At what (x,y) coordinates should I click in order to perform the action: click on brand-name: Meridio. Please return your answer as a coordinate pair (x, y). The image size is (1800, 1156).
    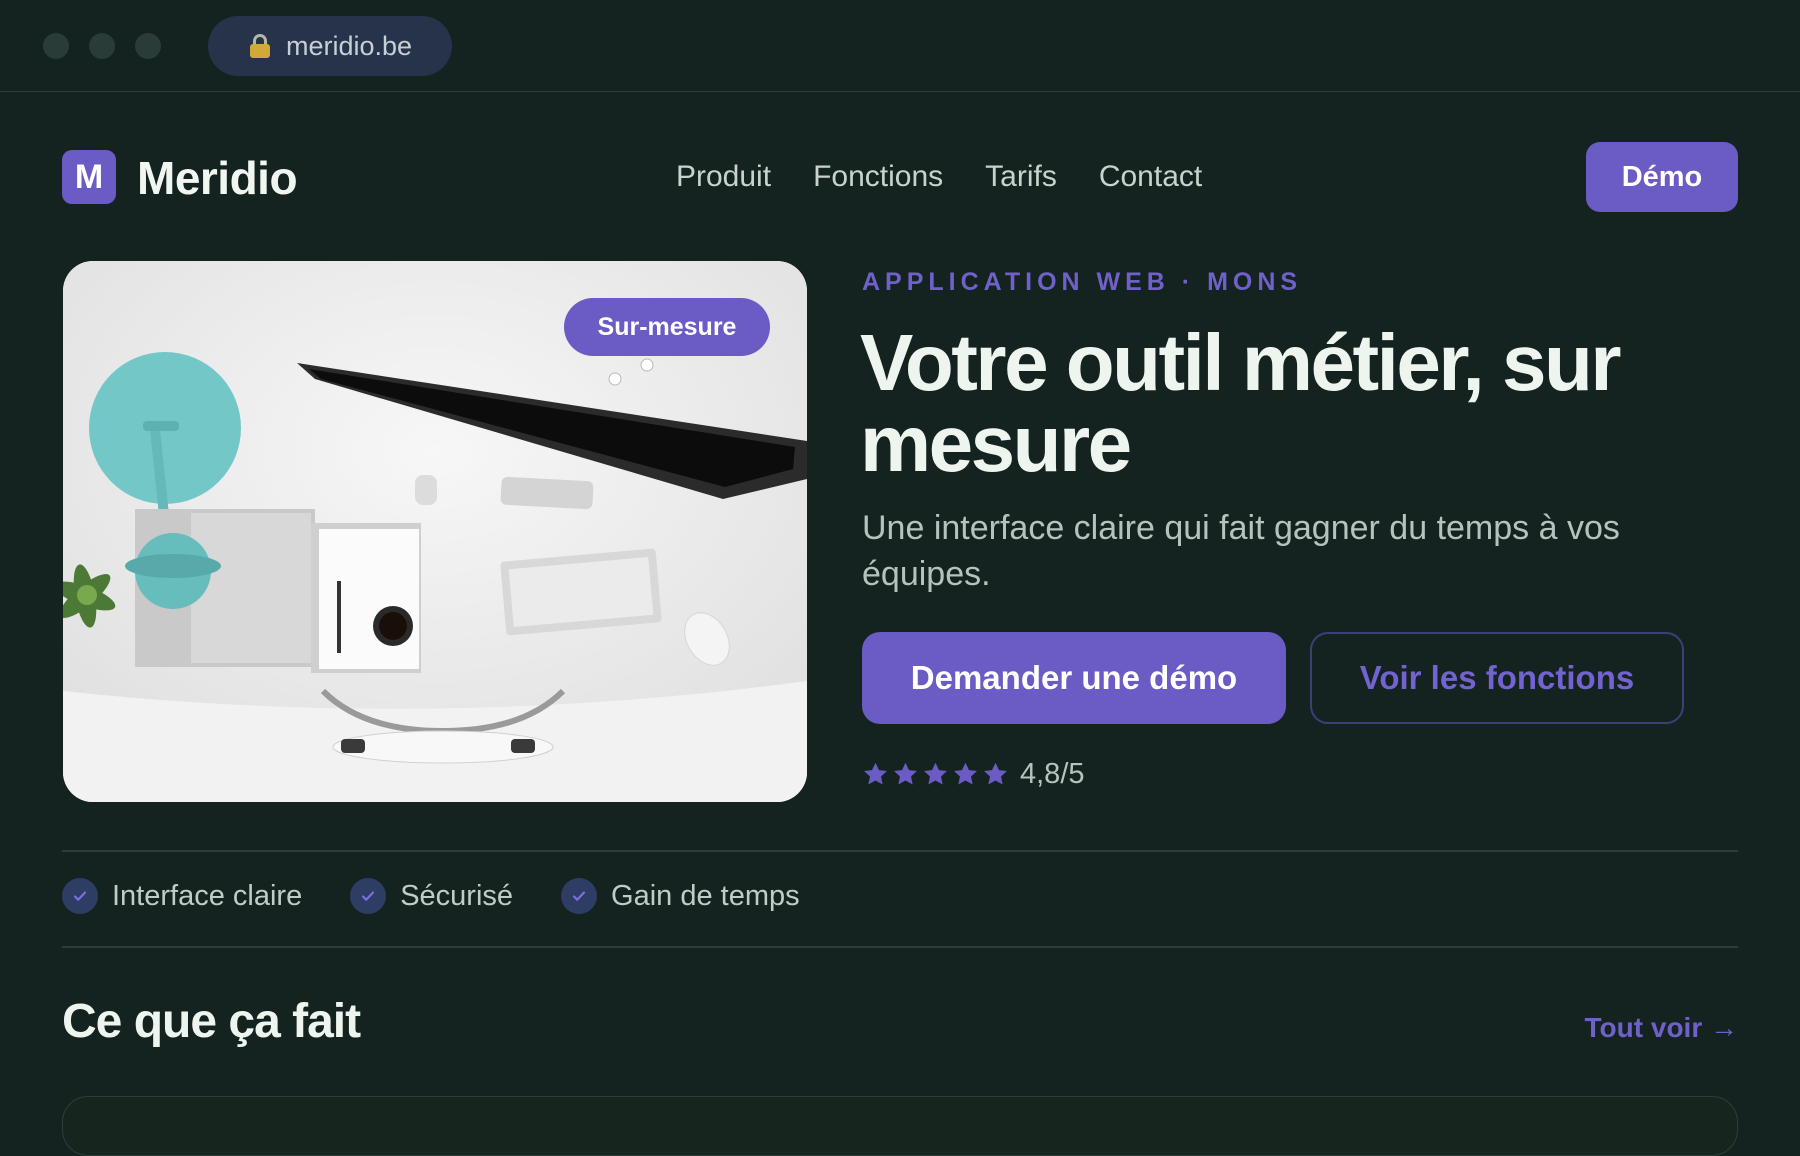
    Looking at the image, I should click on (217, 178).